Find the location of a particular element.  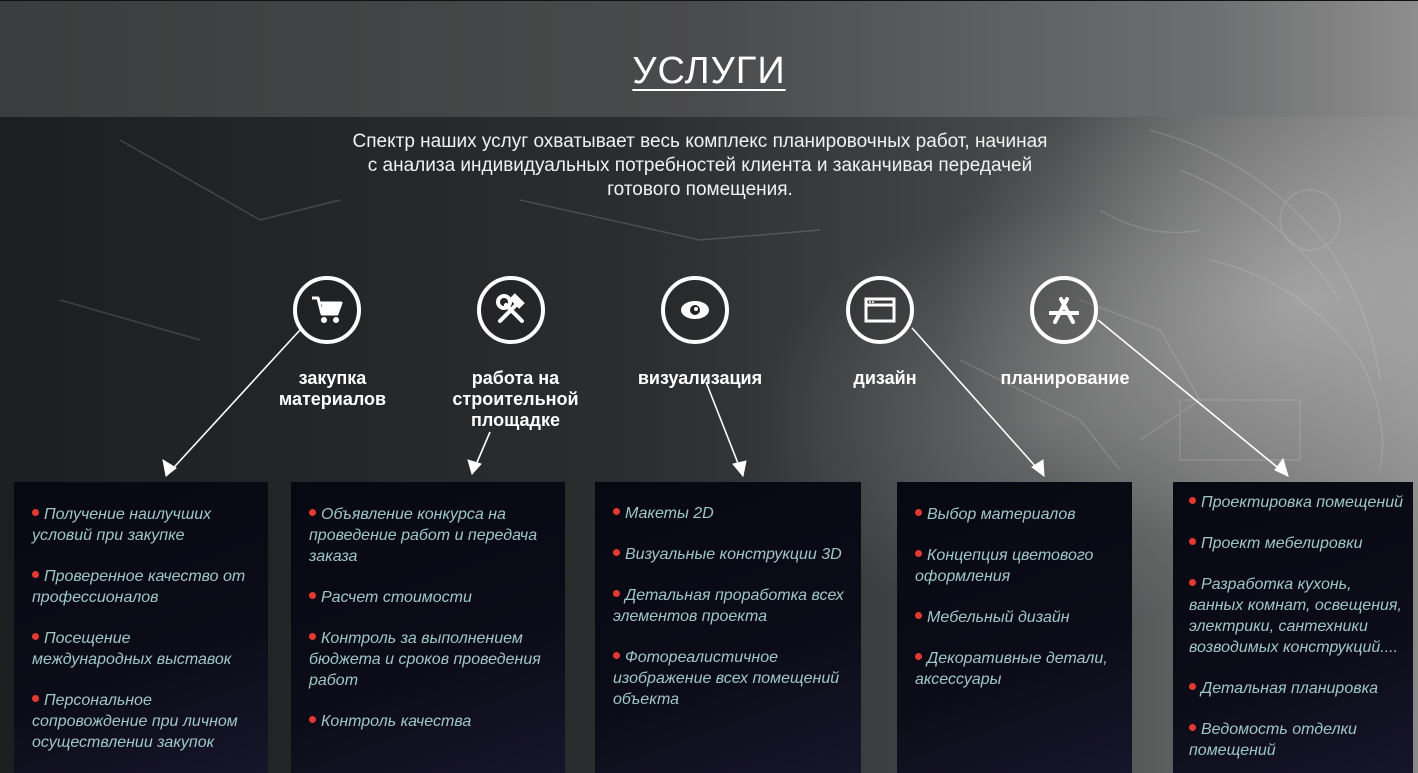

service-icon-construction is located at coordinates (511, 310).